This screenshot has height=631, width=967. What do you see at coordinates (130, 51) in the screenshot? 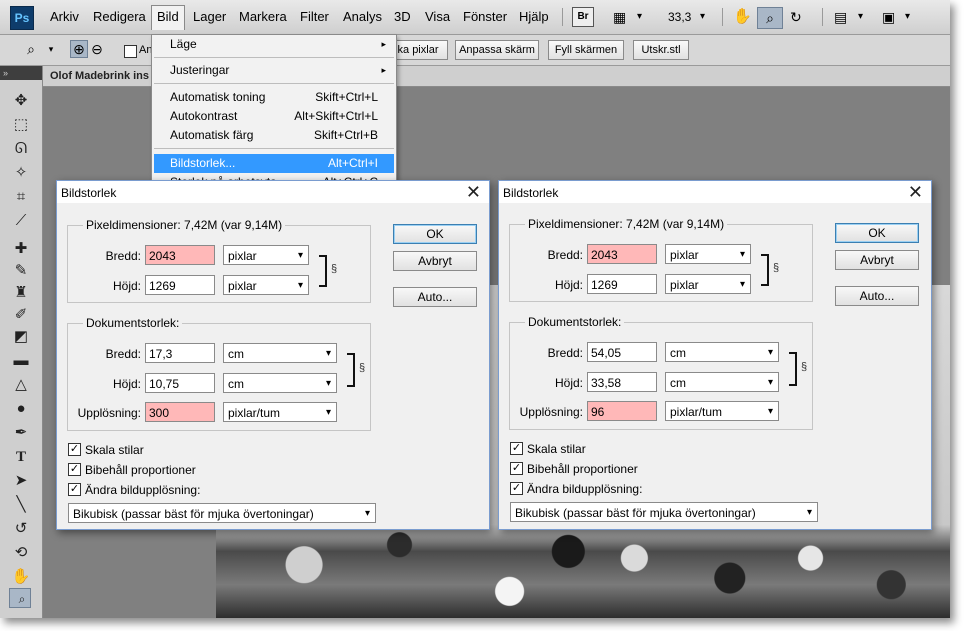
I see `resize-windows-checkbox` at bounding box center [130, 51].